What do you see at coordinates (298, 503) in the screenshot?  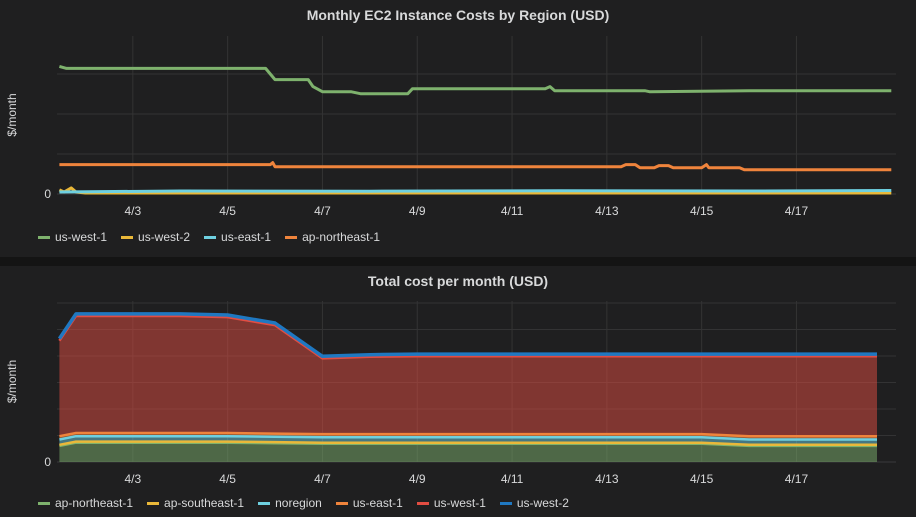 I see `legend-label: noregion` at bounding box center [298, 503].